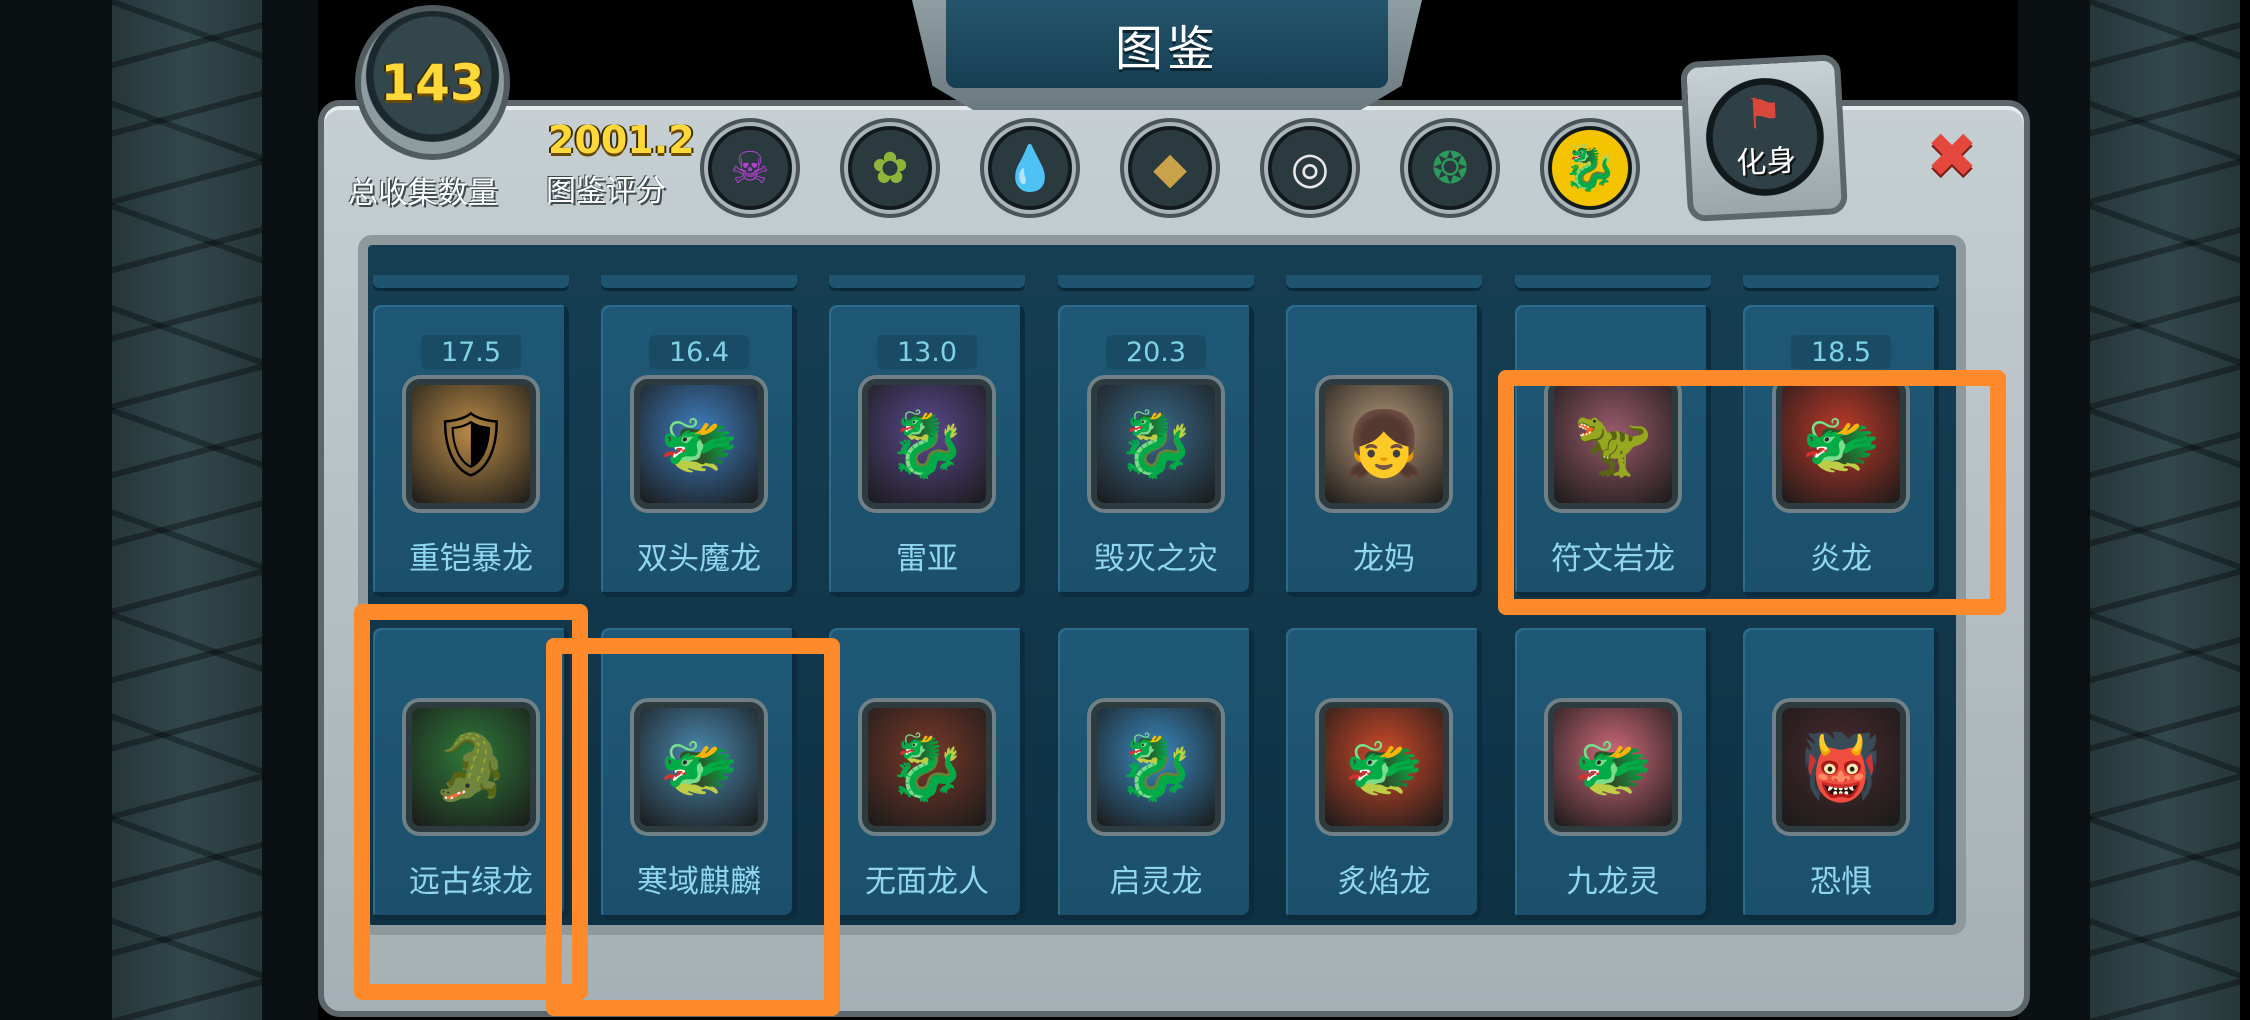 The width and height of the screenshot is (2250, 1020). I want to click on monster-portrait-icon: 🐊, so click(471, 767).